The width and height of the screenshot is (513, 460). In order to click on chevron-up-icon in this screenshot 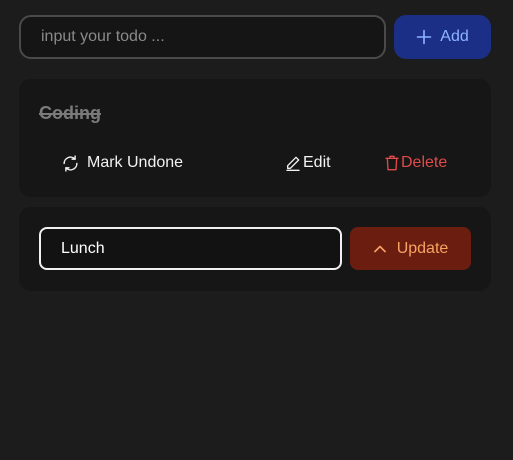, I will do `click(380, 249)`.